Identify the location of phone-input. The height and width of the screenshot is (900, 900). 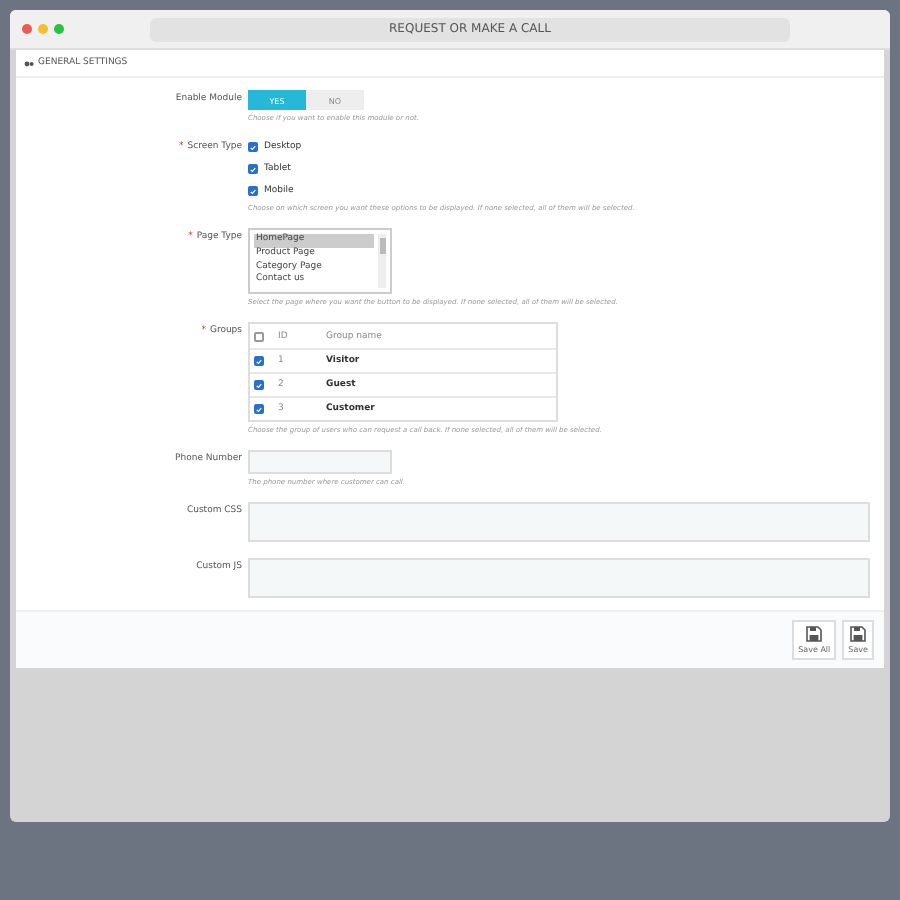
(320, 462).